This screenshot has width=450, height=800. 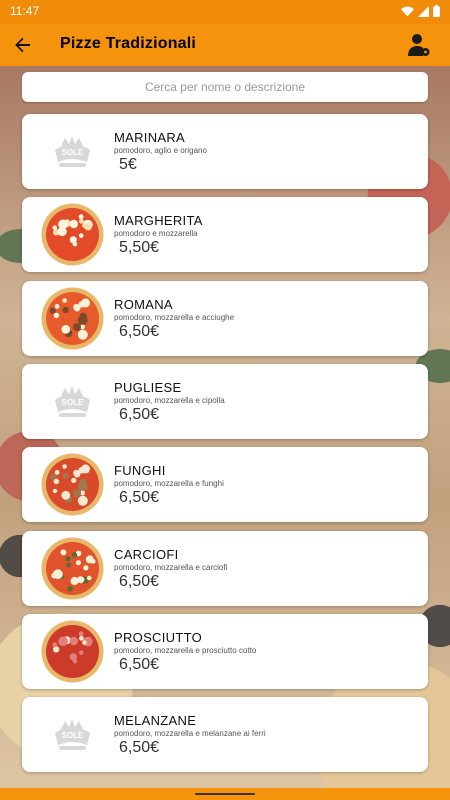 I want to click on signal-icon, so click(x=423, y=11).